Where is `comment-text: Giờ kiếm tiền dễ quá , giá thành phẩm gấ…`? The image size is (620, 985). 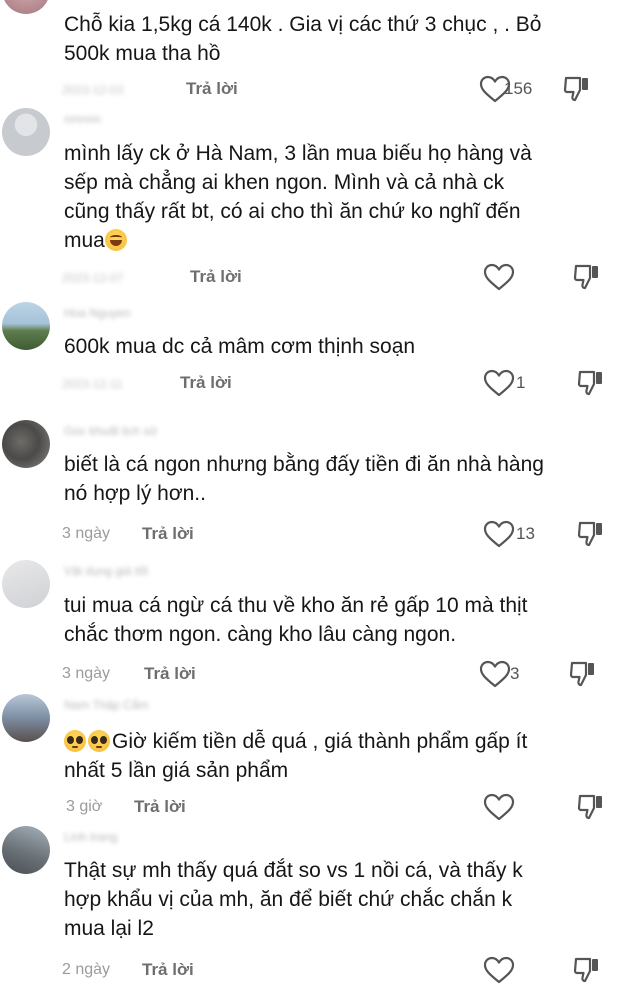
comment-text: Giờ kiếm tiền dễ quá , giá thành phẩm gấ… is located at coordinates (296, 756).